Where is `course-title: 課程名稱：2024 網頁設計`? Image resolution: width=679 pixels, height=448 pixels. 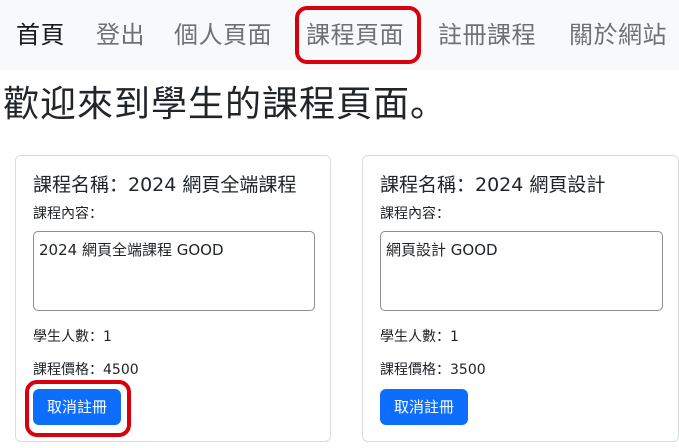
course-title: 課程名稱：2024 網頁設計 is located at coordinates (493, 185).